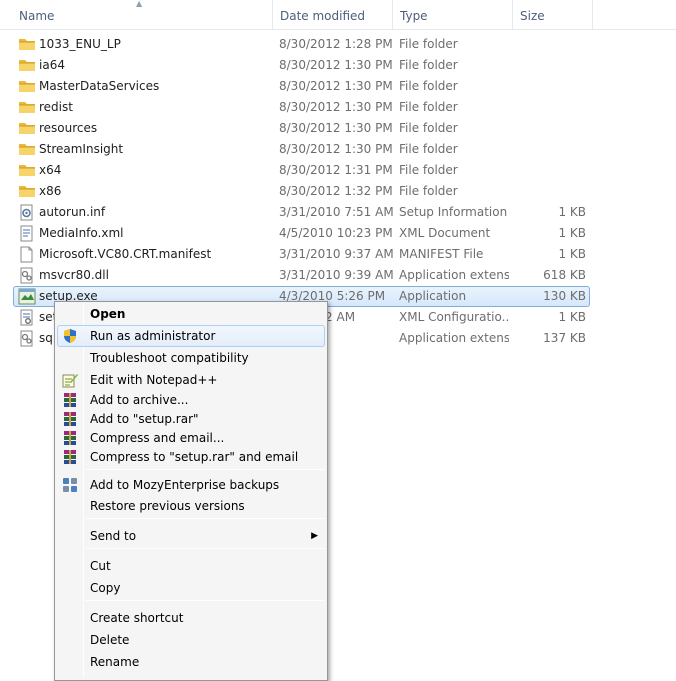  What do you see at coordinates (336, 233) in the screenshot?
I see `file-date-modified: 4/5/2010 10:23 PM` at bounding box center [336, 233].